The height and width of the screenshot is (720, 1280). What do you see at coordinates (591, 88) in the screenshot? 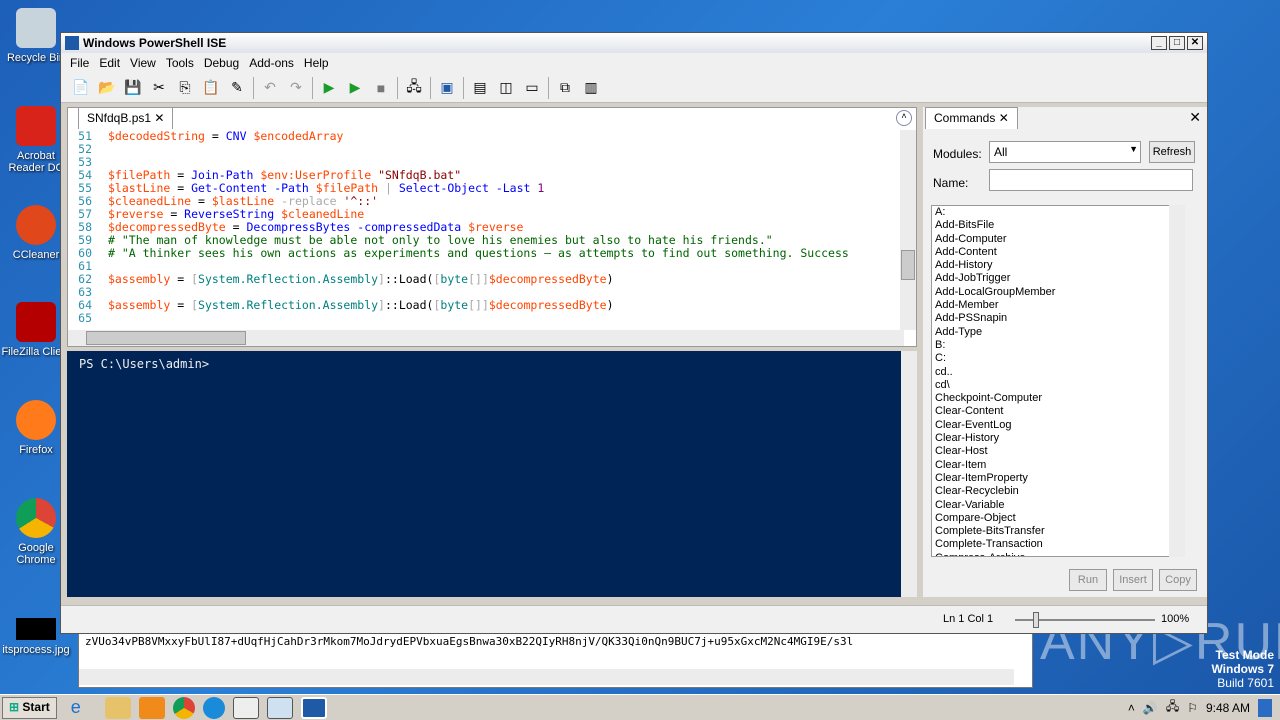
I see `show-commands-icon: ▥` at bounding box center [591, 88].